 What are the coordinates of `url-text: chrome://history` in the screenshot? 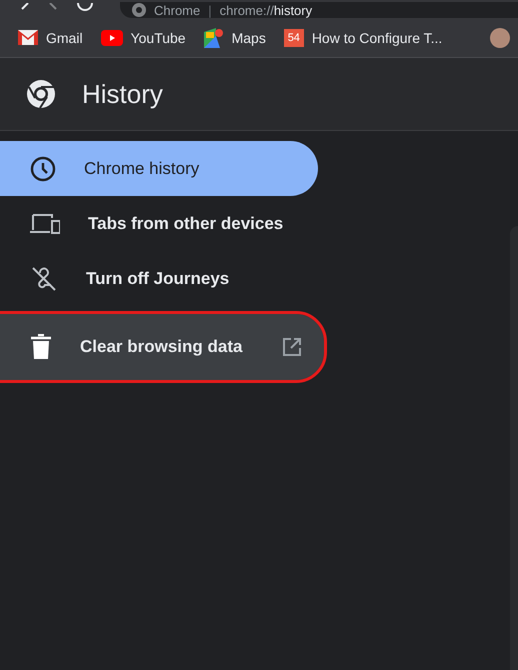 It's located at (266, 10).